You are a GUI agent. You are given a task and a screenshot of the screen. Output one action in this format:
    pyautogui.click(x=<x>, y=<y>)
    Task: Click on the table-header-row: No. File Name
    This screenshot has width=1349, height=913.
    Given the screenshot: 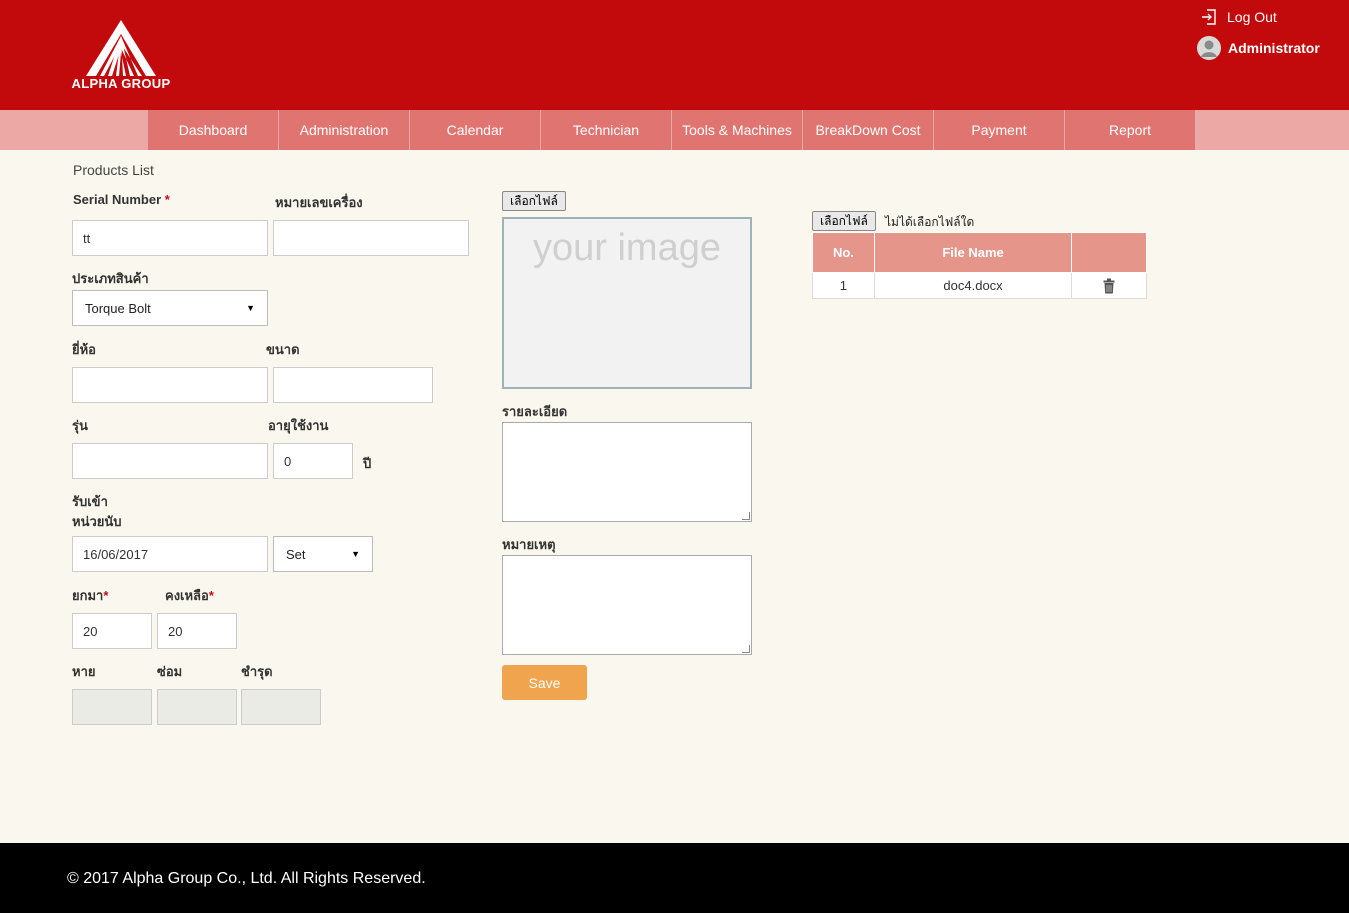 What is the action you would take?
    pyautogui.click(x=979, y=252)
    